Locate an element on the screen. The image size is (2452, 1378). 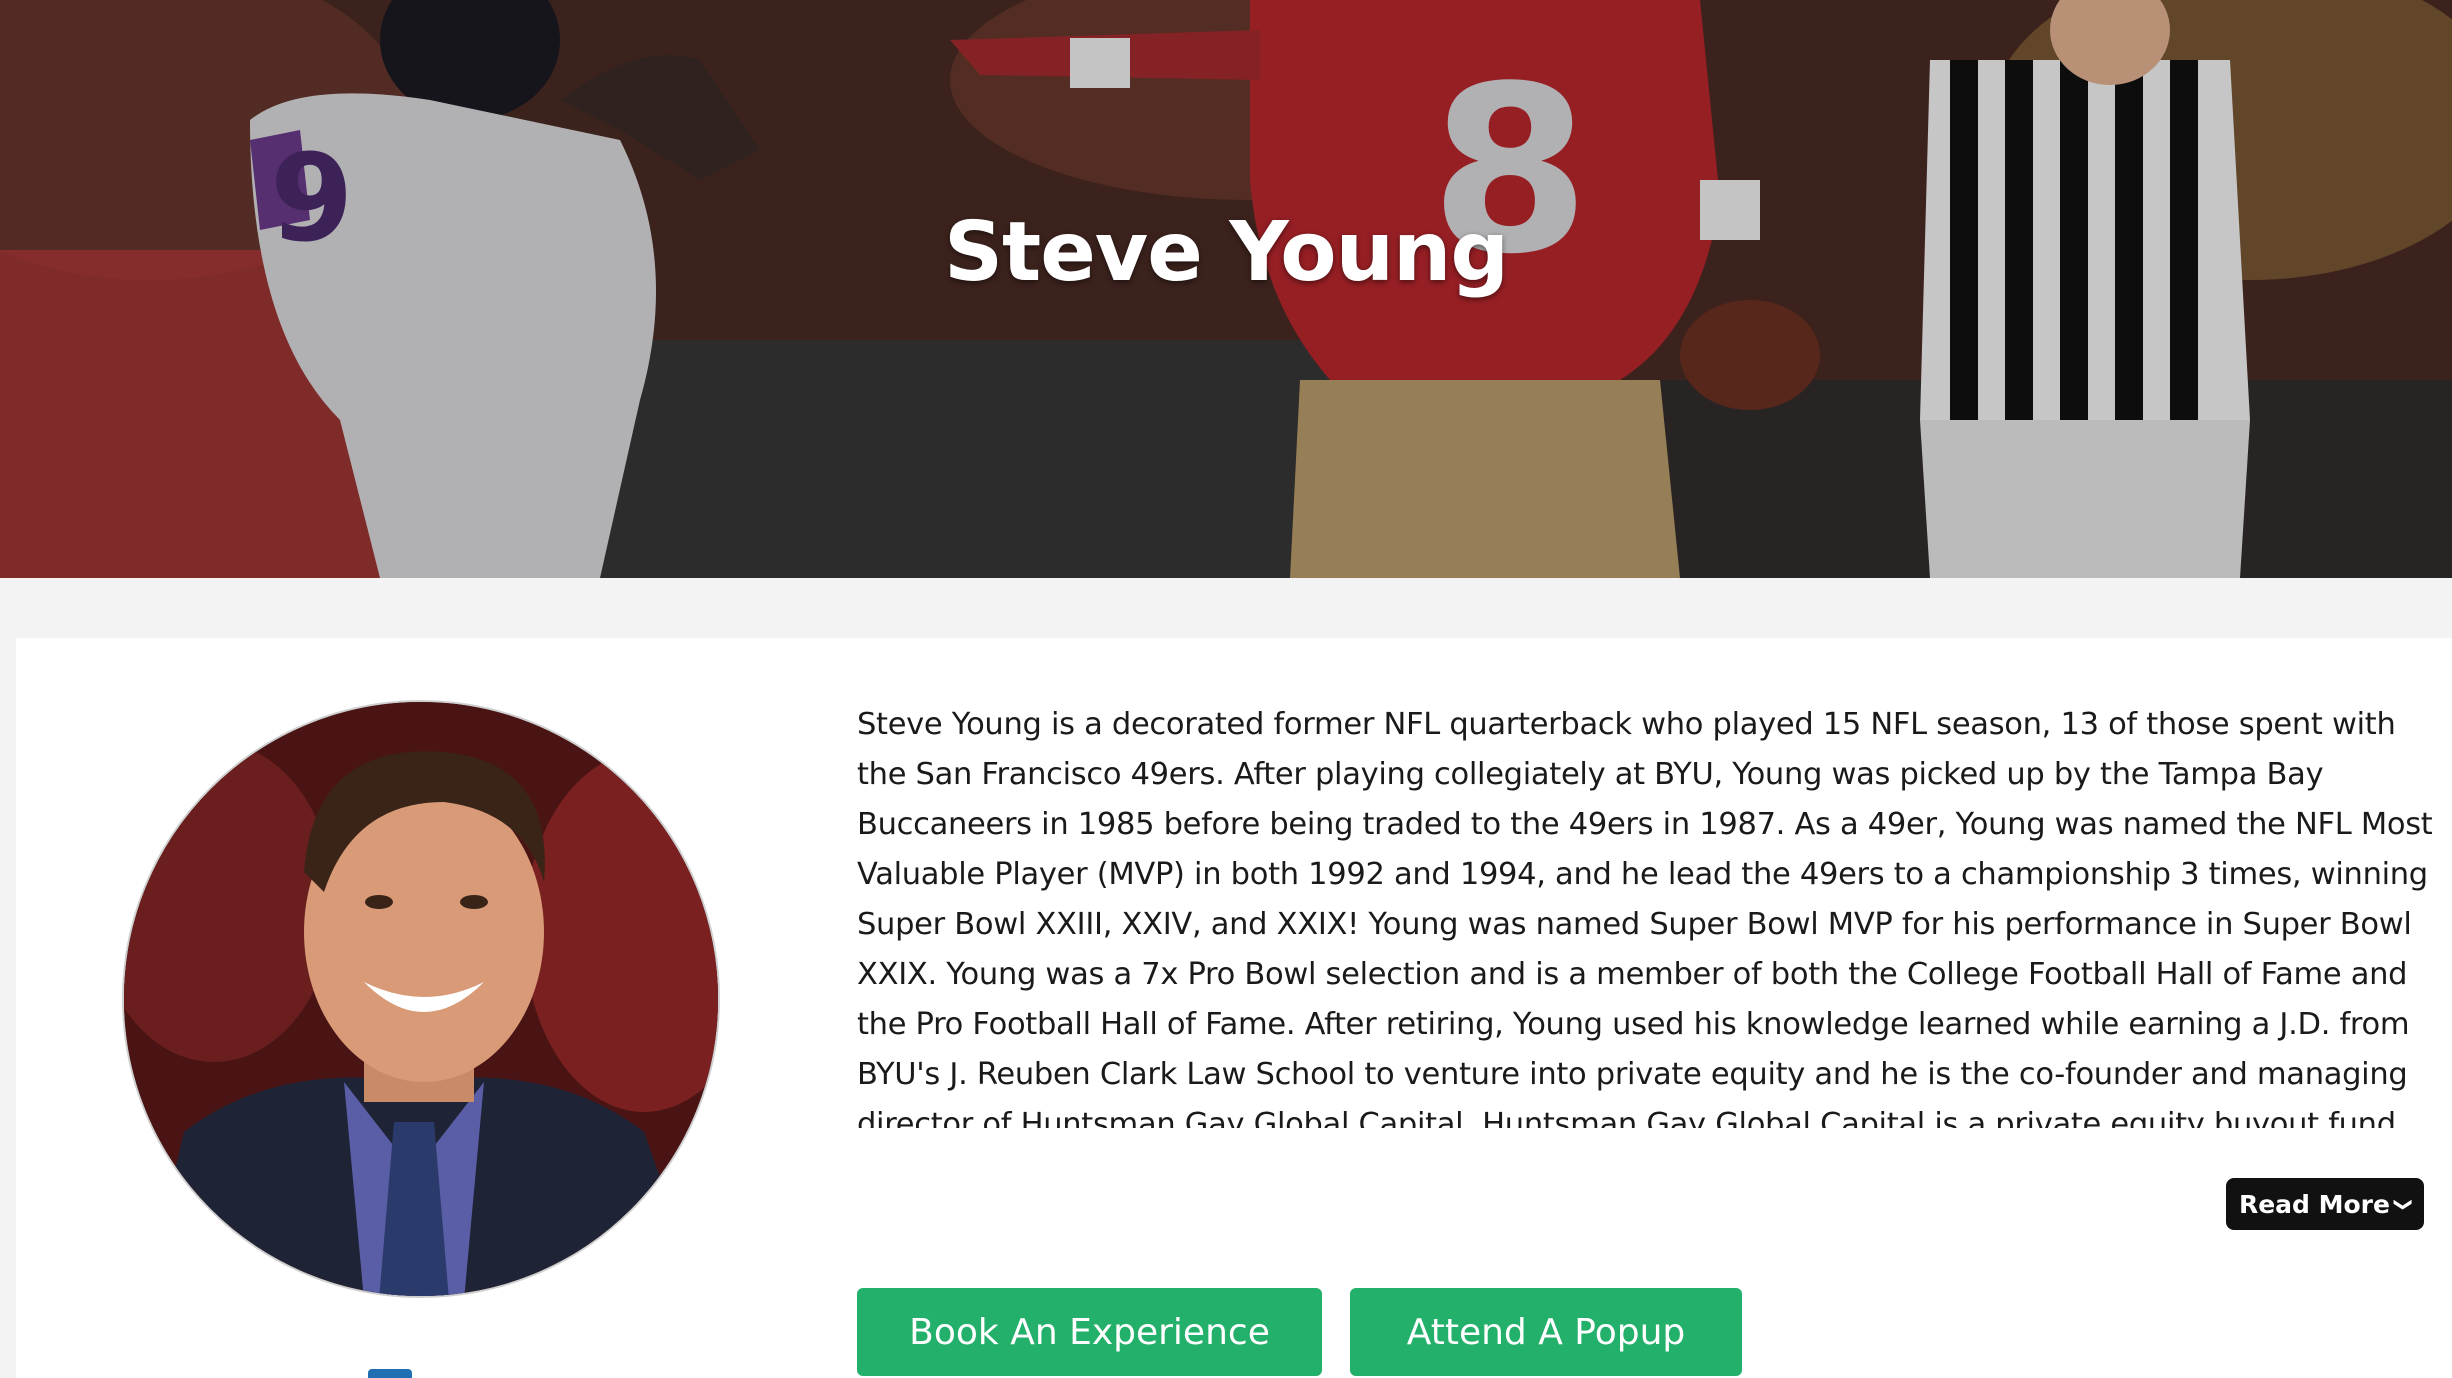
read-more-button: Read More ❯ is located at coordinates (2325, 1204).